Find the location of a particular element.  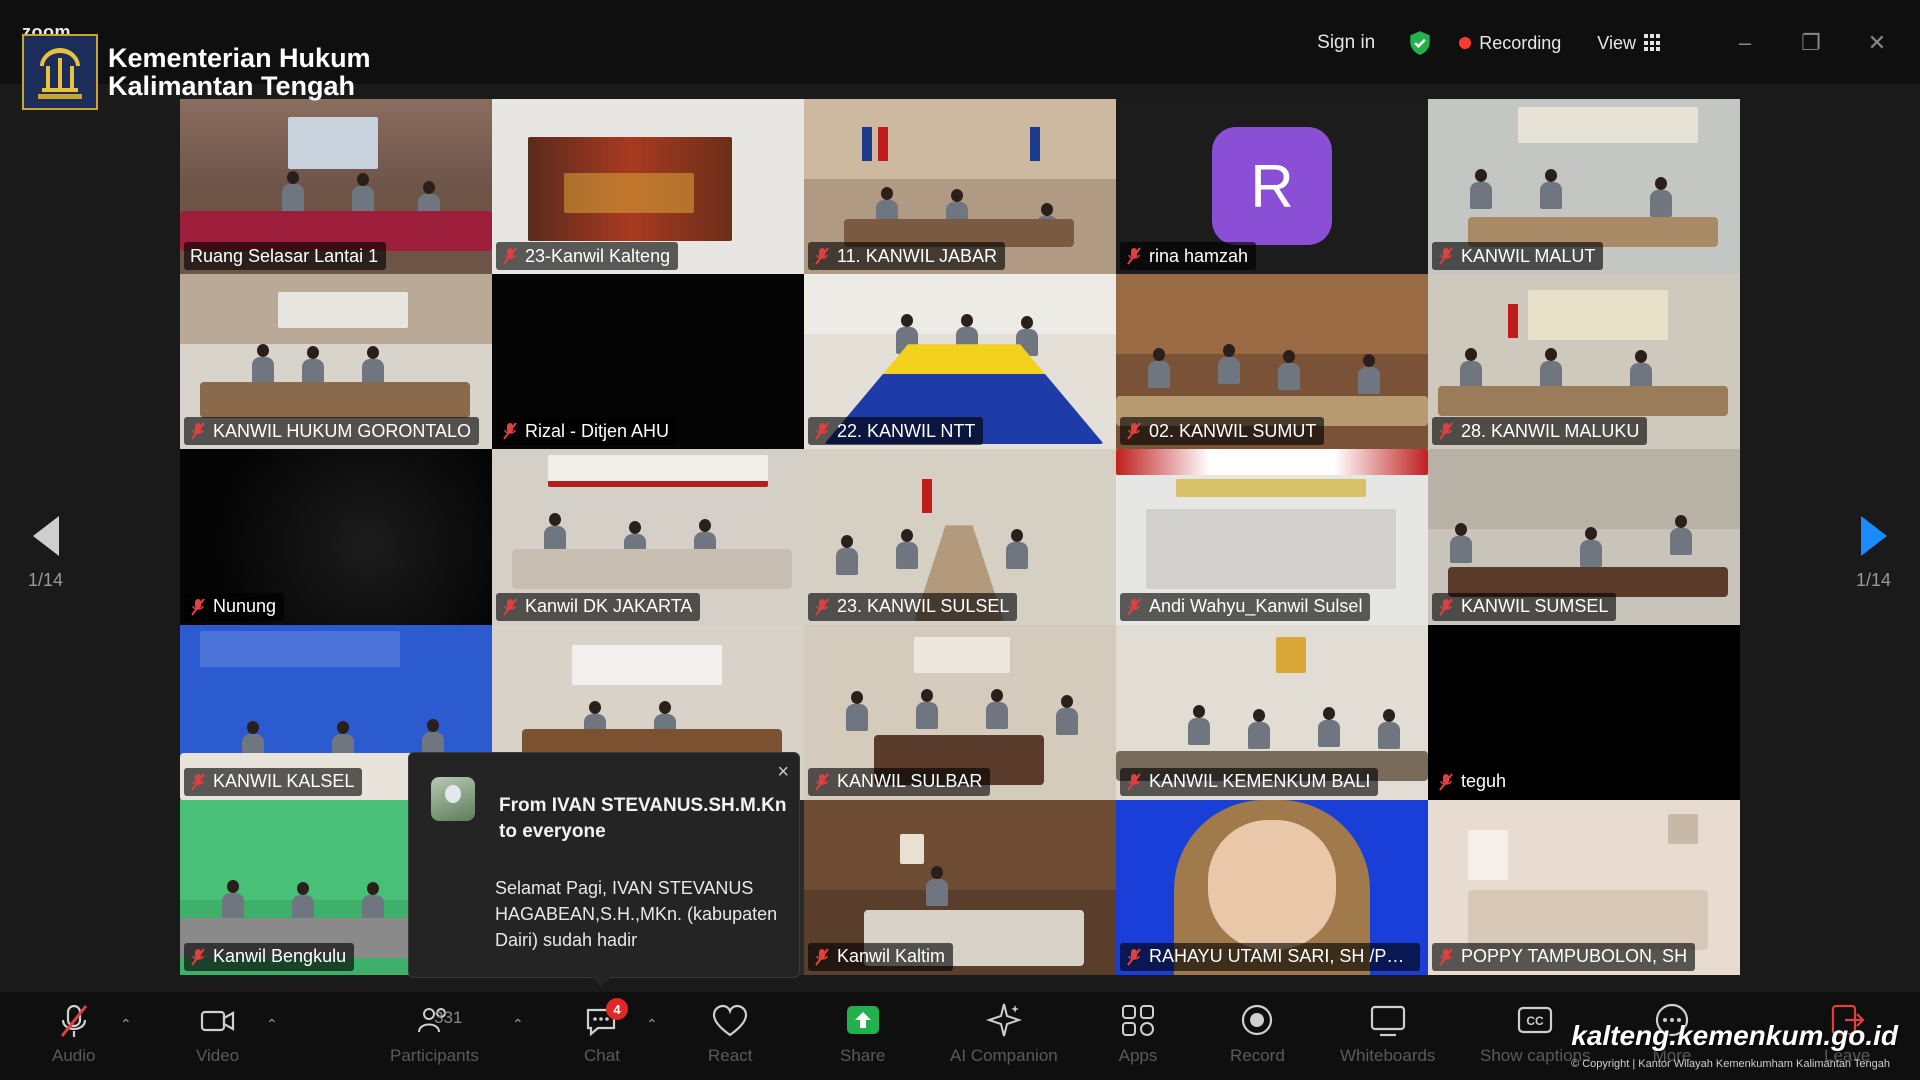

previous-page: 1/14 is located at coordinates (45, 553).